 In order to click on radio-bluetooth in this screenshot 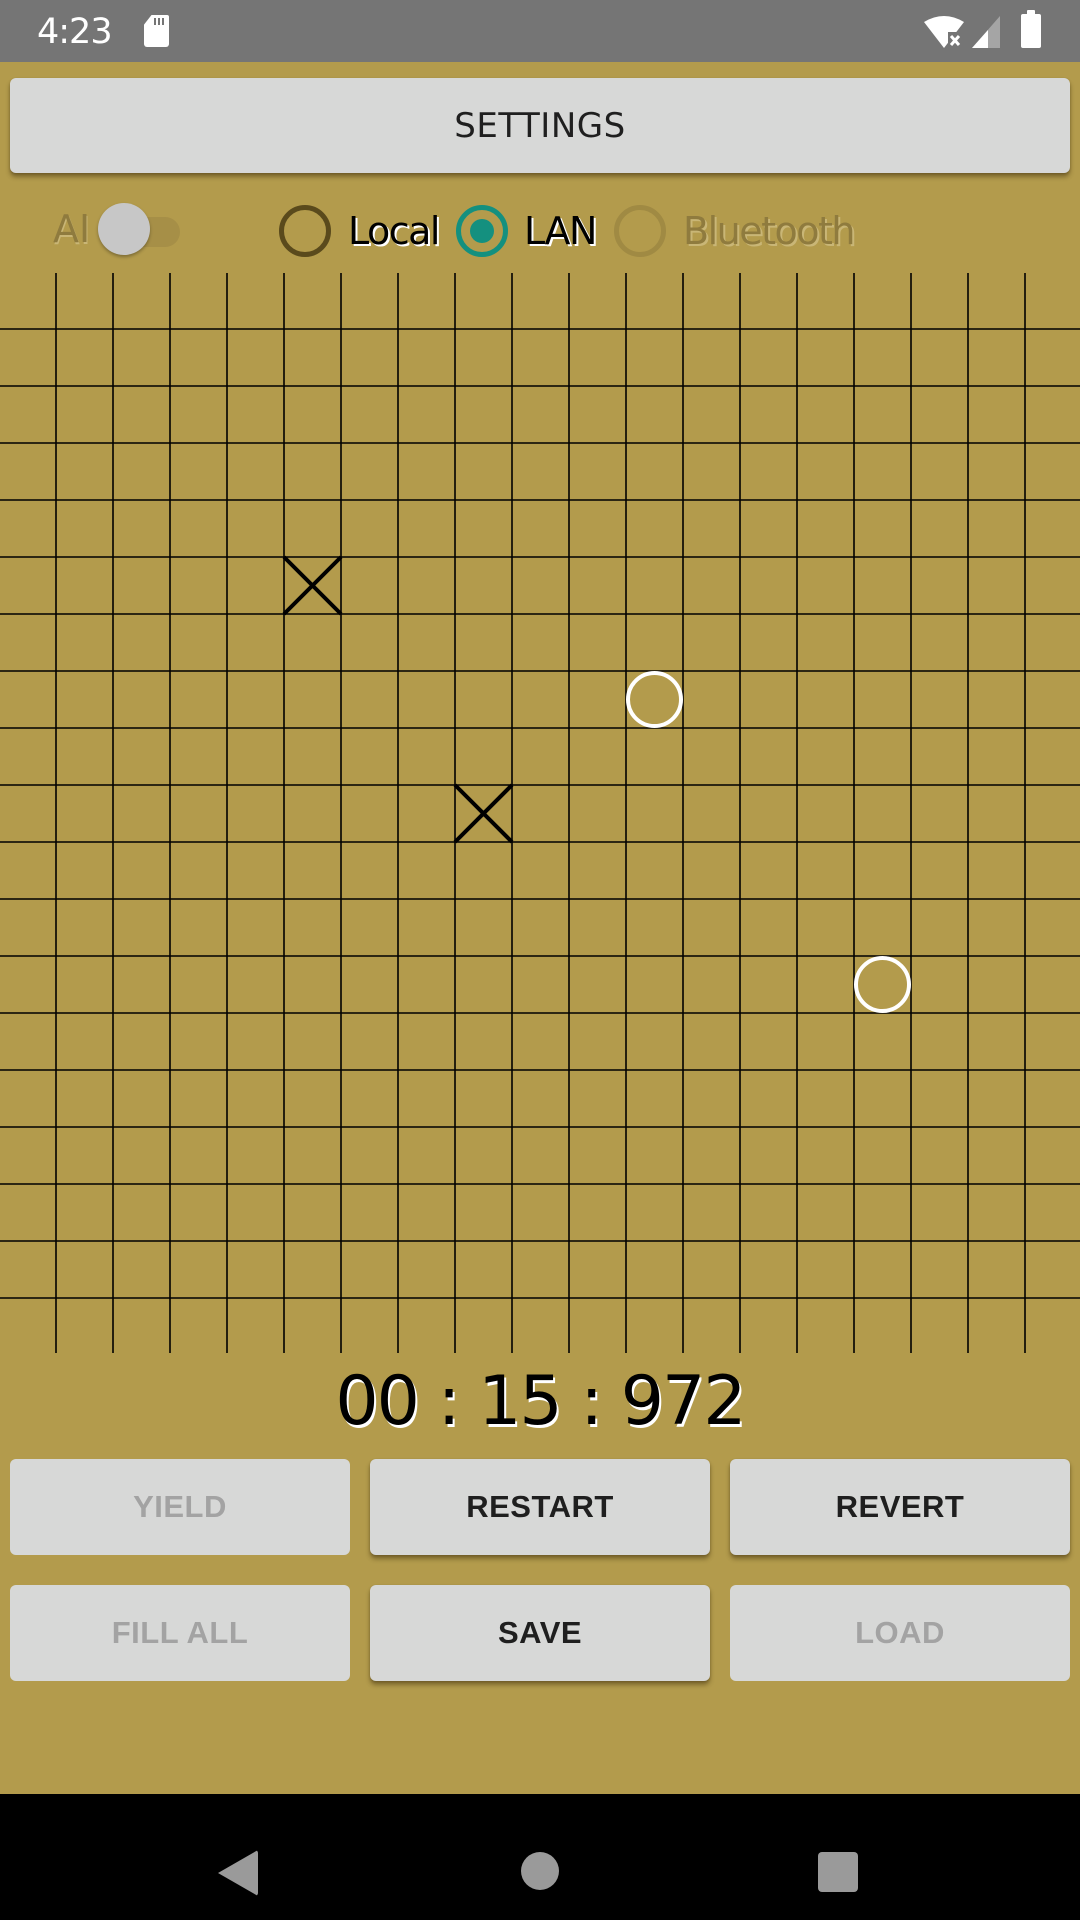, I will do `click(640, 231)`.